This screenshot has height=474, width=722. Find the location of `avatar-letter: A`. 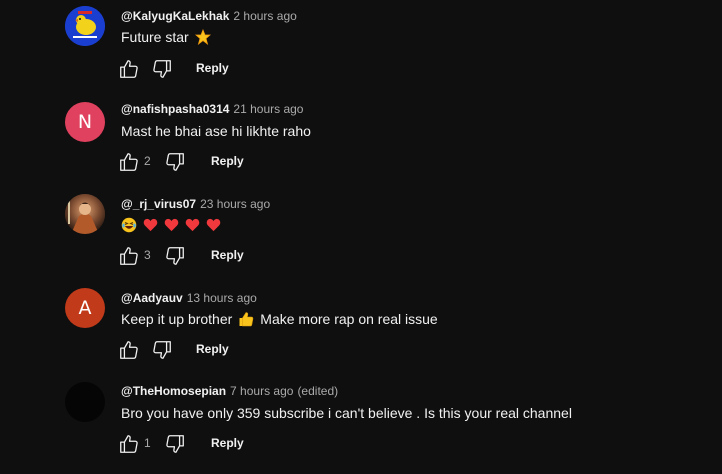

avatar-letter: A is located at coordinates (85, 308).